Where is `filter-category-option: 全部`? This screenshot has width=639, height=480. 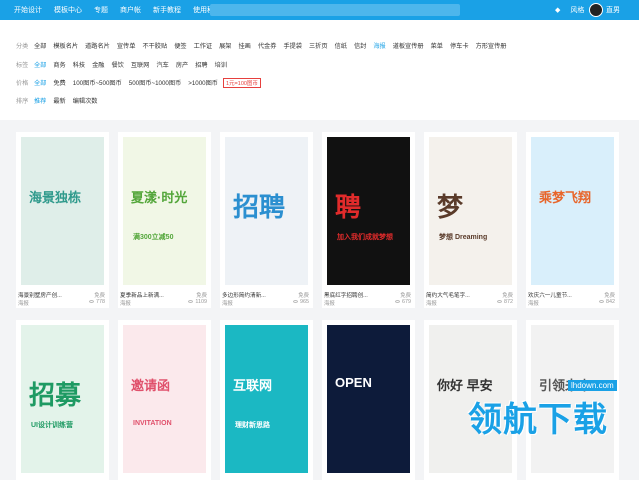 filter-category-option: 全部 is located at coordinates (40, 45).